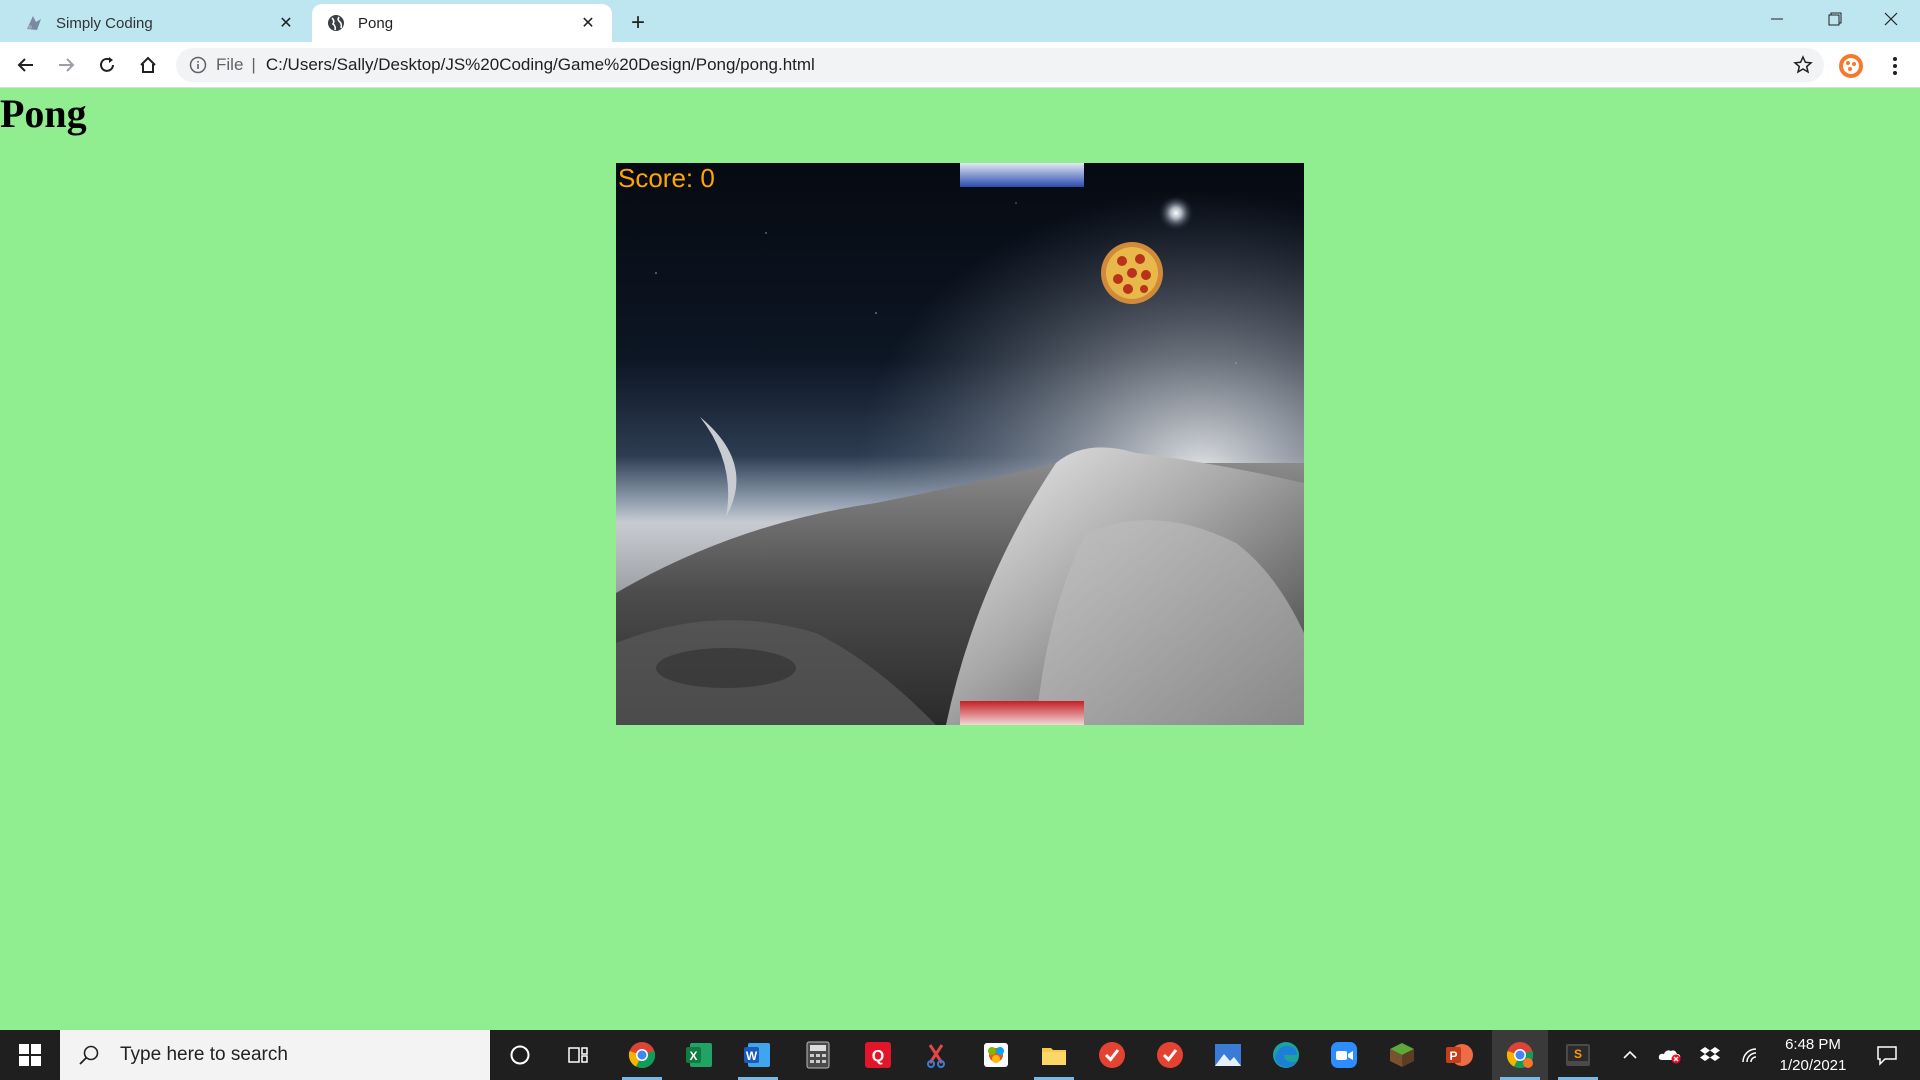 Image resolution: width=1920 pixels, height=1080 pixels. I want to click on clock-time: 6:48 PM, so click(1813, 1044).